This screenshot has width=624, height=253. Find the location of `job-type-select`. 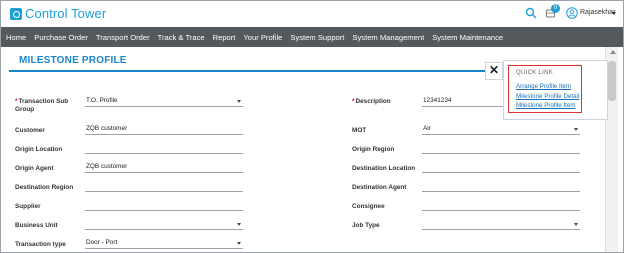

job-type-select is located at coordinates (501, 224).